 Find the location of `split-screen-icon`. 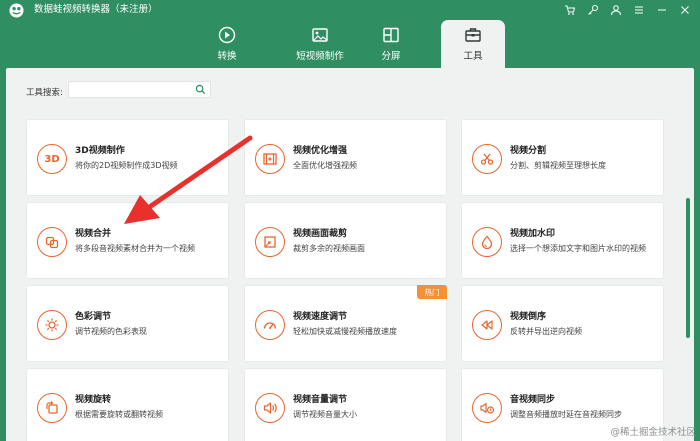

split-screen-icon is located at coordinates (391, 35).